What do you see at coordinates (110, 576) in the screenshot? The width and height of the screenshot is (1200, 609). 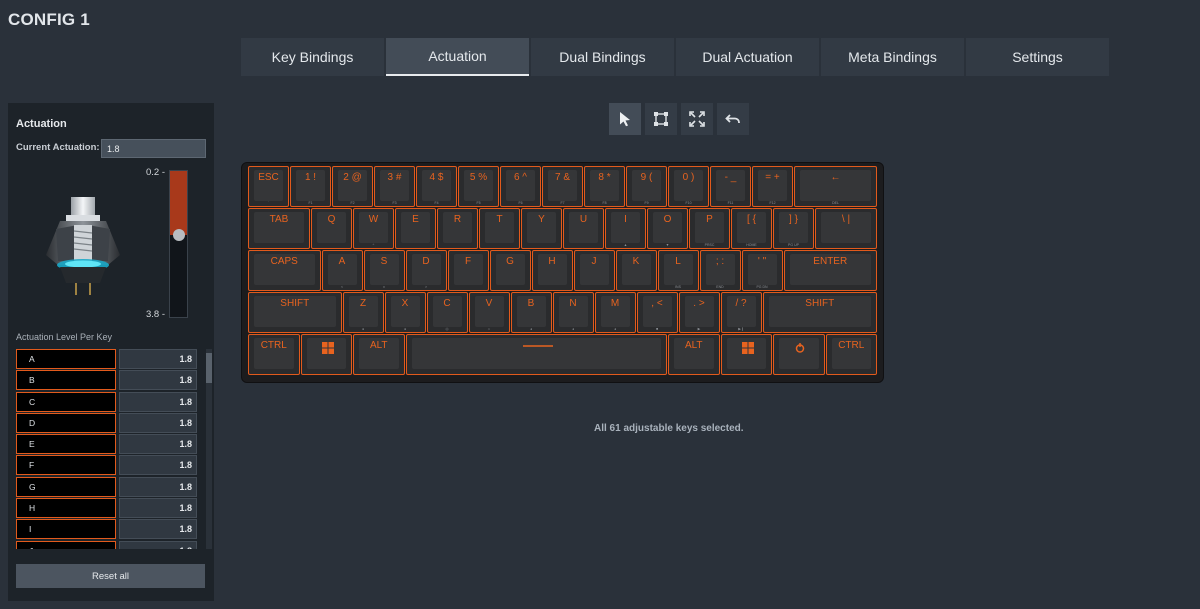 I see `reset-all-button: Reset all` at bounding box center [110, 576].